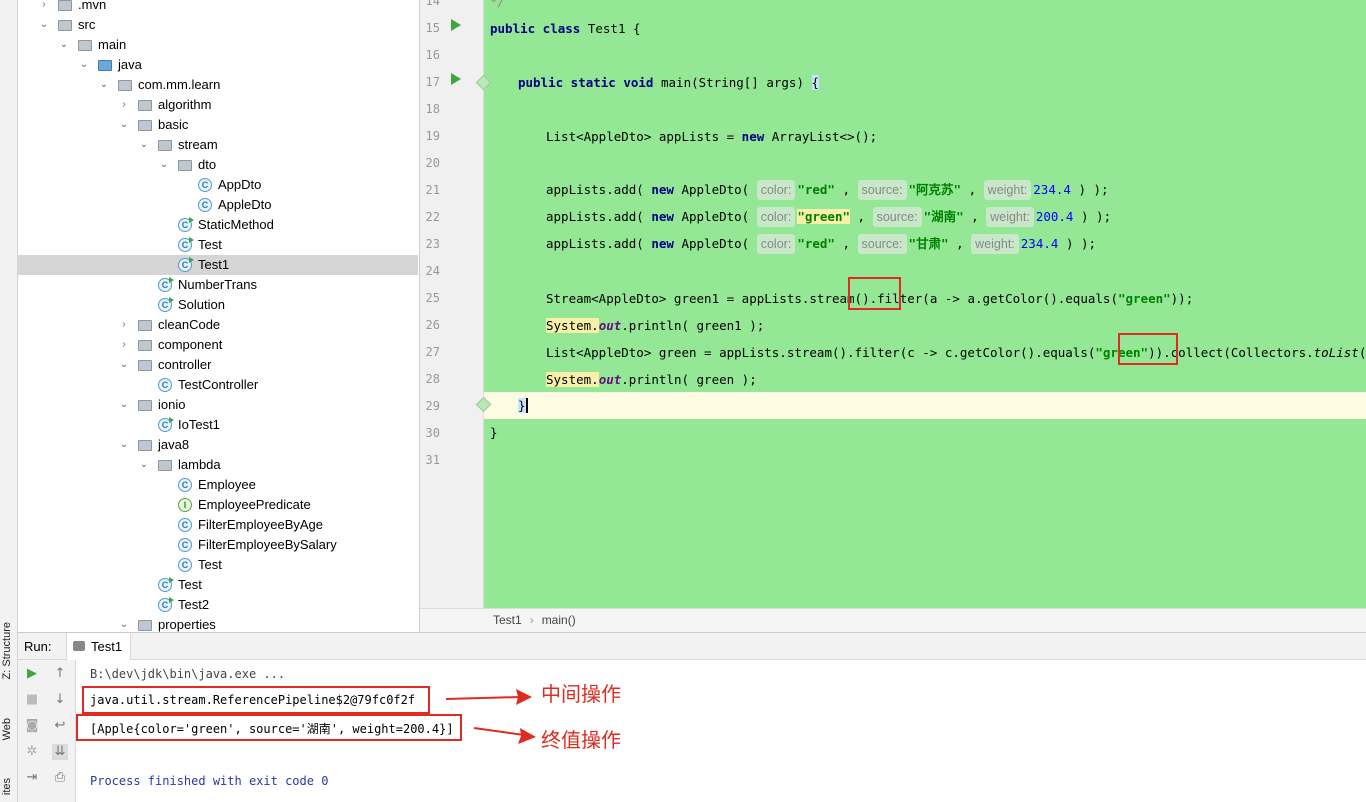 This screenshot has width=1366, height=802. Describe the element at coordinates (99, 646) in the screenshot. I see `run-tab-test1: Test1` at that location.